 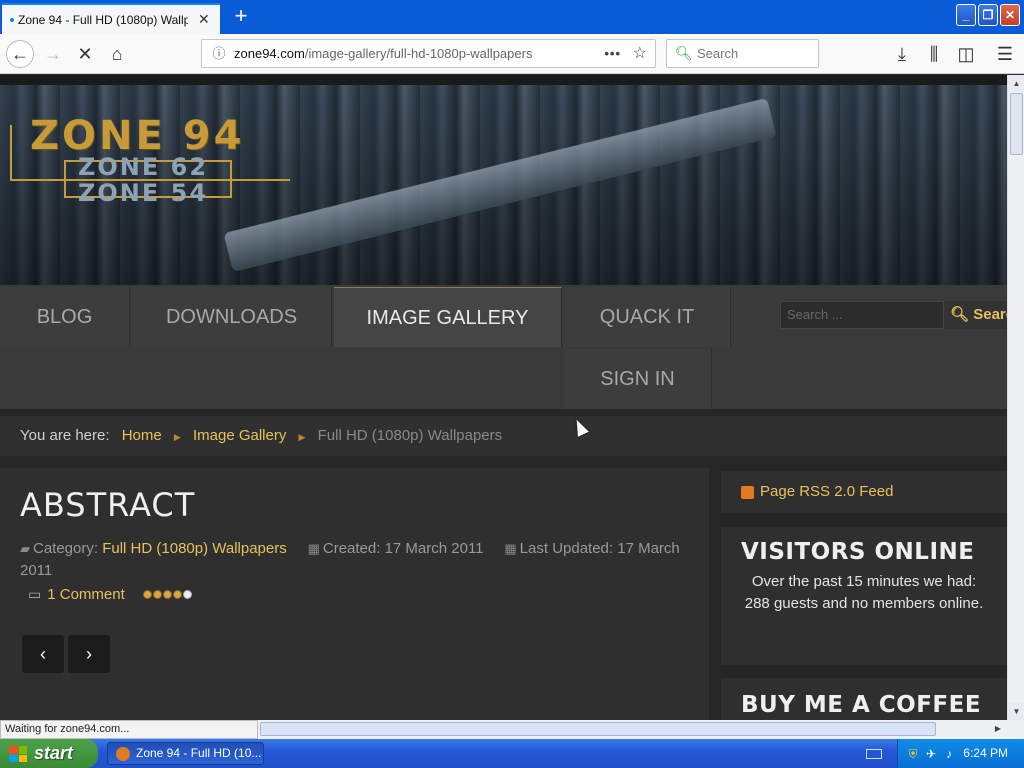 What do you see at coordinates (1015, 397) in the screenshot?
I see `vertical-scrollbar: ▲ ▼` at bounding box center [1015, 397].